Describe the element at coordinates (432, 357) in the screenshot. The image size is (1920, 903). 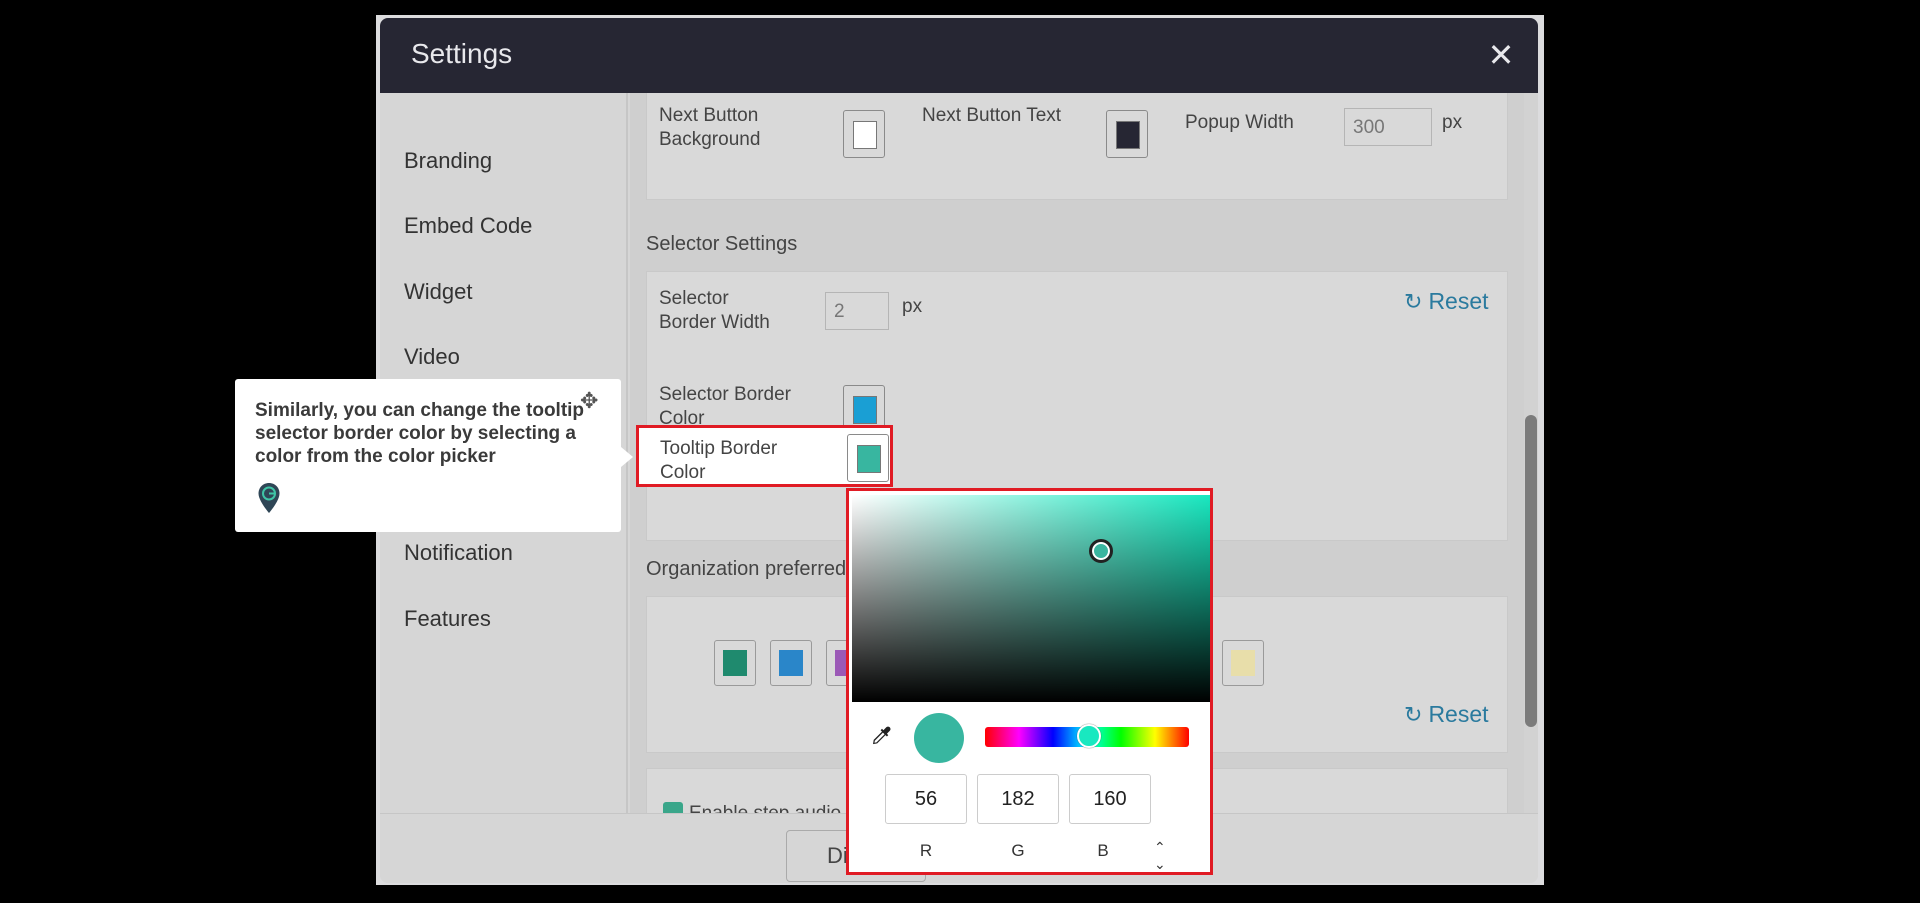
I see `sidebar-item-video: Video` at that location.